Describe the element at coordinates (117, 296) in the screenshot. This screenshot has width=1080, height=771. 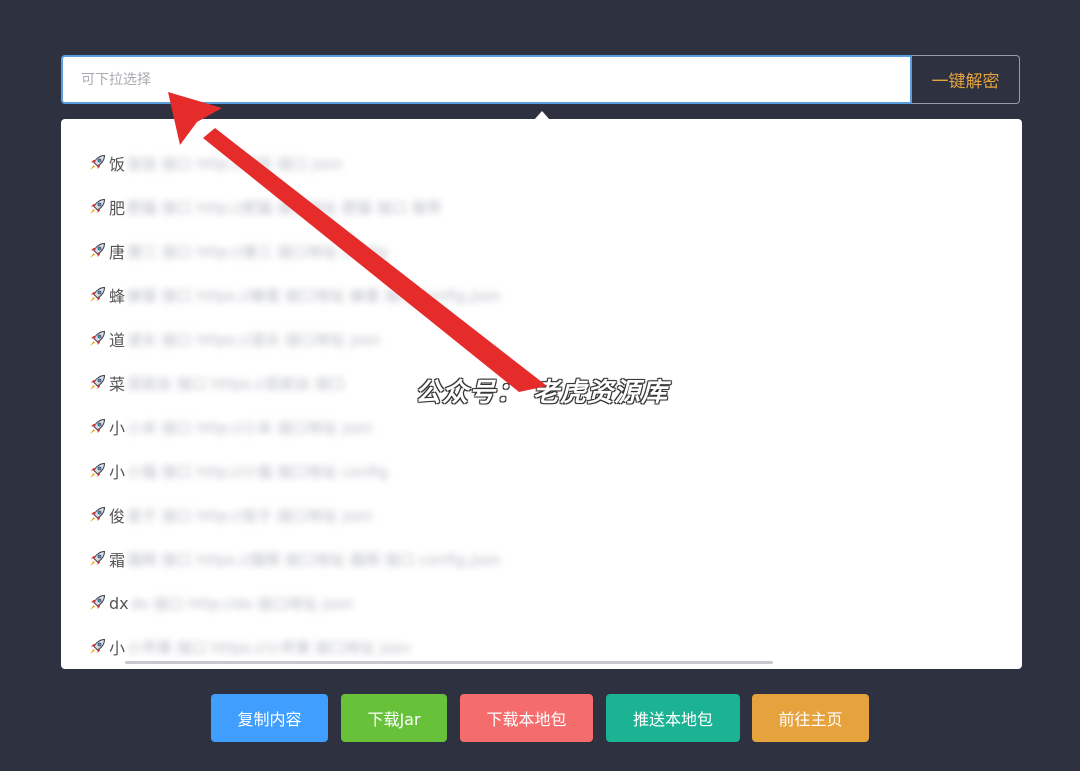
I see `option-label-prefix: 蜂` at that location.